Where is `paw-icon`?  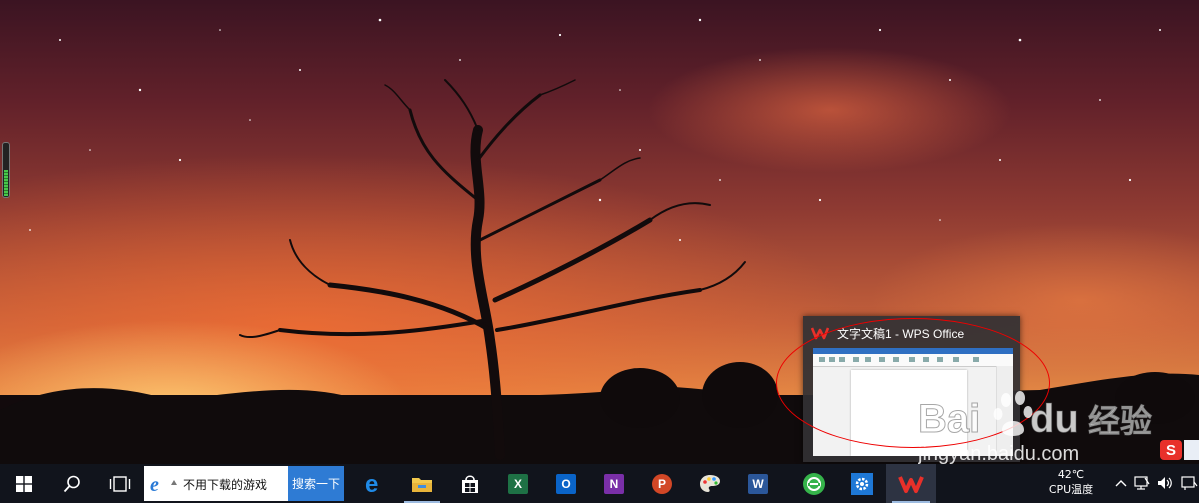
paw-icon is located at coordinates (1013, 413).